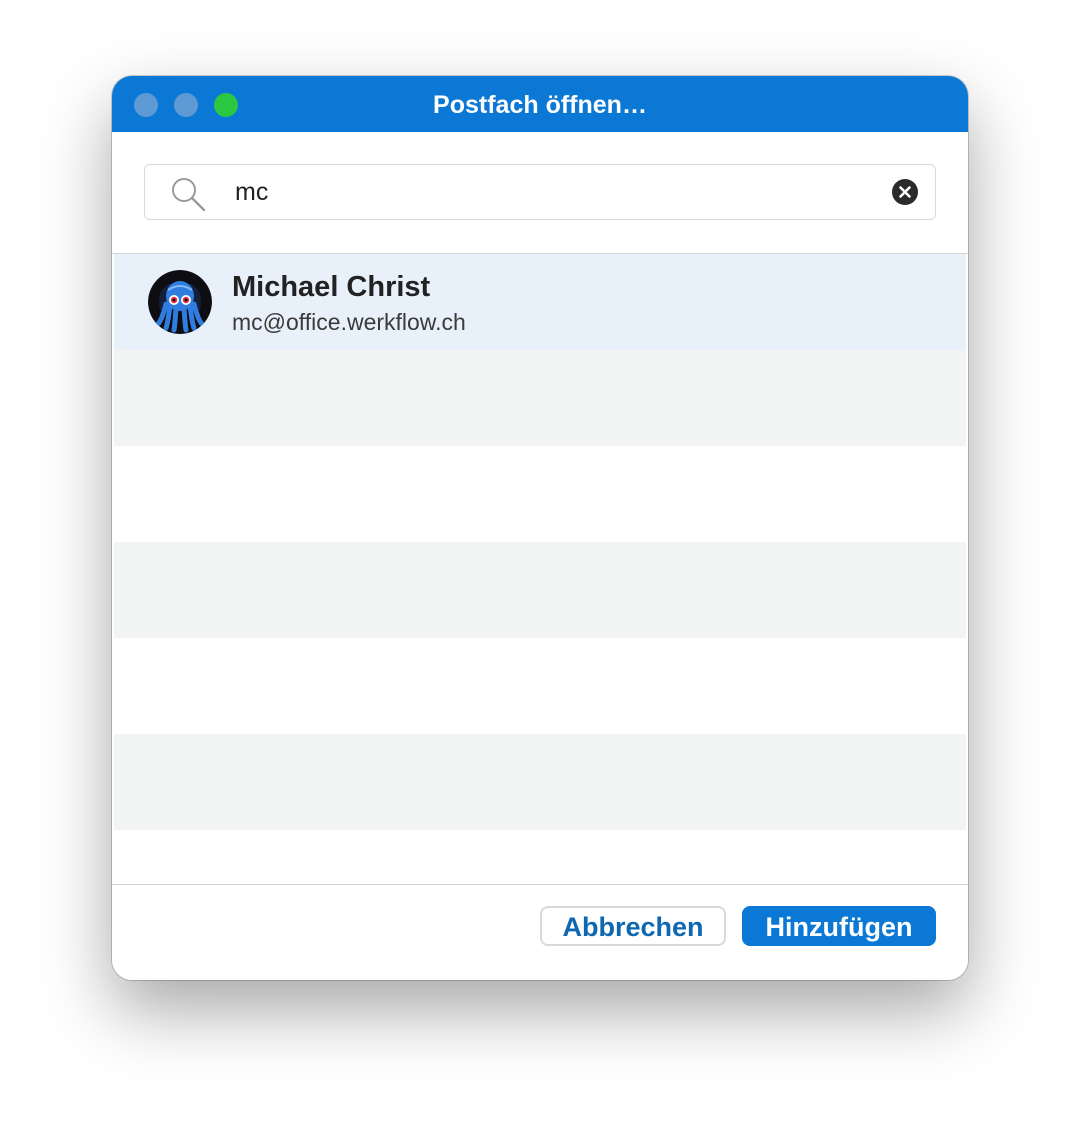 Image resolution: width=1080 pixels, height=1128 pixels. Describe the element at coordinates (905, 192) in the screenshot. I see `clear-search-icon` at that location.